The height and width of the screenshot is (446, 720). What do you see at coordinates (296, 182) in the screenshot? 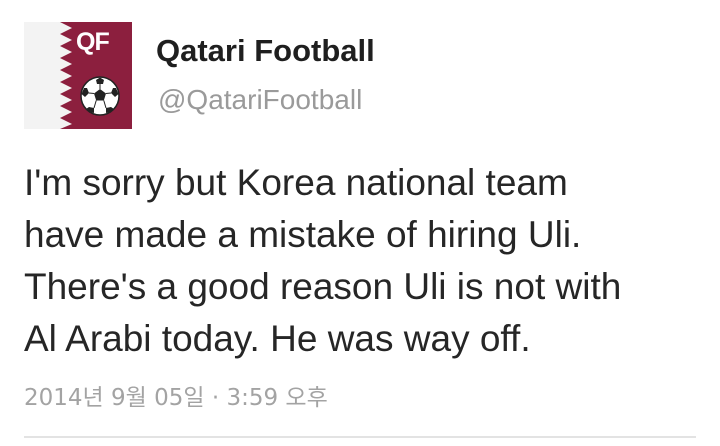
I see `tweet-text-line: I'm sorry but Korea national team` at bounding box center [296, 182].